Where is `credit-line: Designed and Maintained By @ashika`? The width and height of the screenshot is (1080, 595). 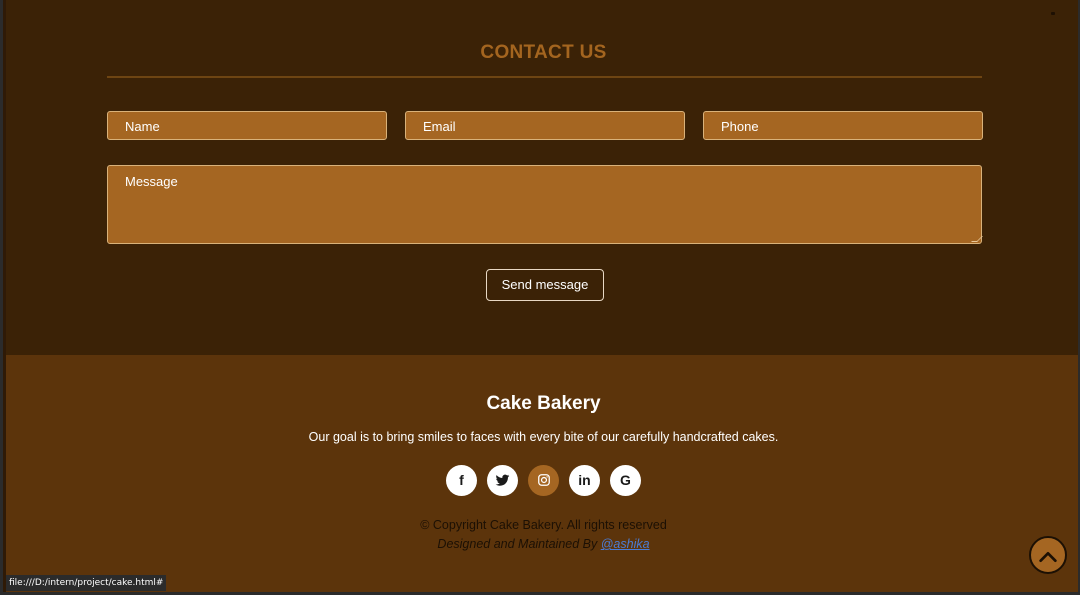 credit-line: Designed and Maintained By @ashika is located at coordinates (542, 544).